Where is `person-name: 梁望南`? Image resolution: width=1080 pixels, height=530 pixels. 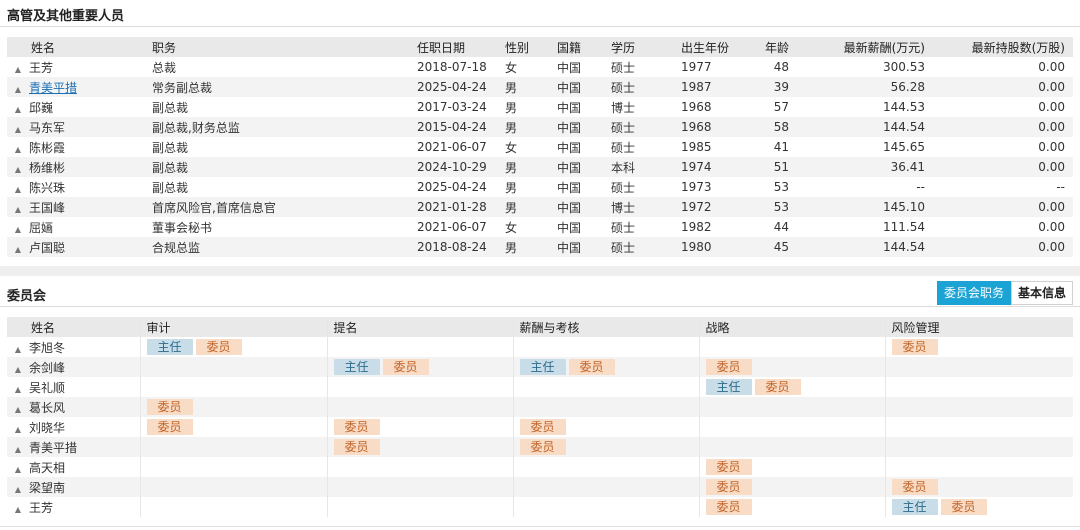
person-name: 梁望南 is located at coordinates (47, 487).